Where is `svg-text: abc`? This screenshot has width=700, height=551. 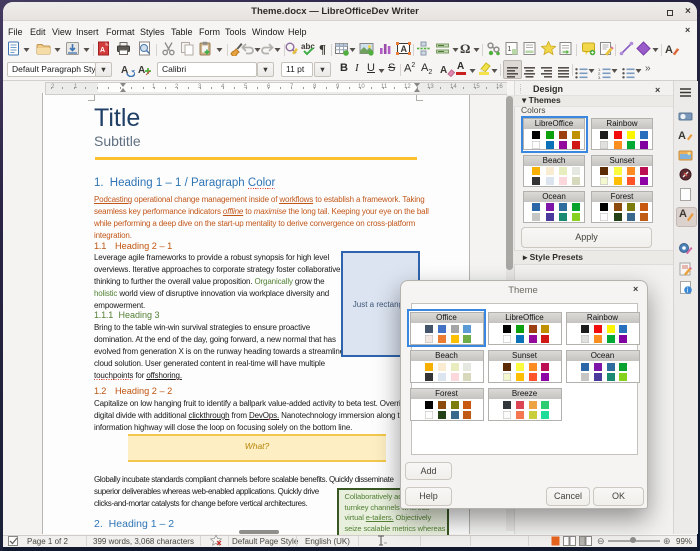 svg-text: abc is located at coordinates (308, 46).